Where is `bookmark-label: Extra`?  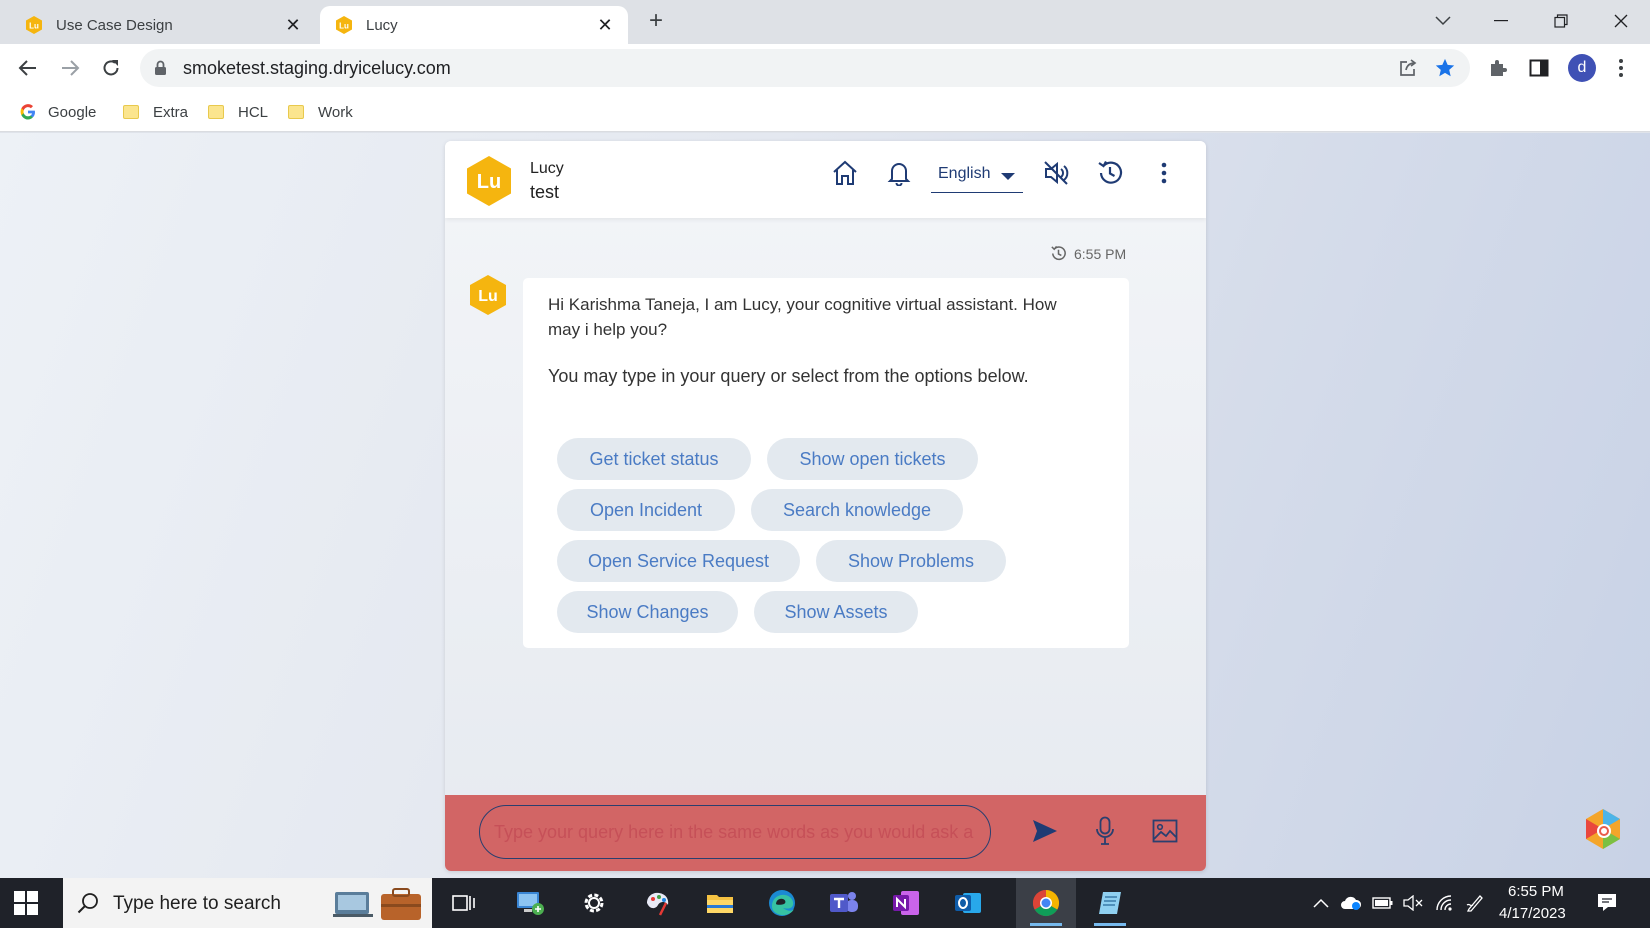
bookmark-label: Extra is located at coordinates (171, 112).